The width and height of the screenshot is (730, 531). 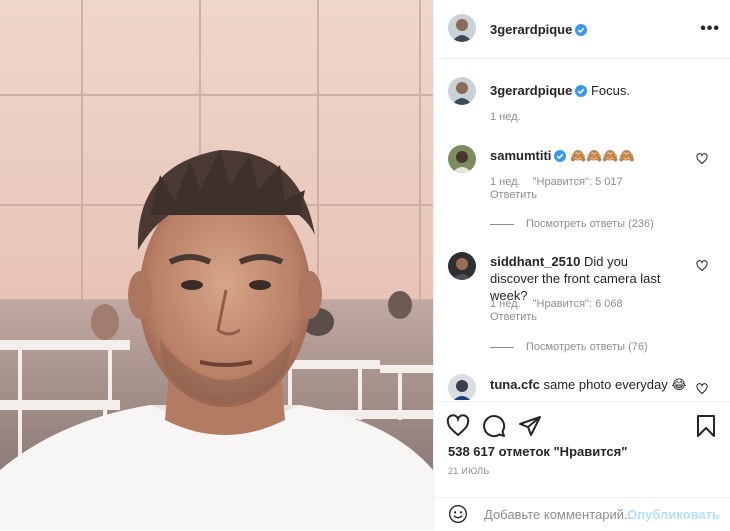 What do you see at coordinates (673, 514) in the screenshot?
I see `publish-comment-button: Опубликовать` at bounding box center [673, 514].